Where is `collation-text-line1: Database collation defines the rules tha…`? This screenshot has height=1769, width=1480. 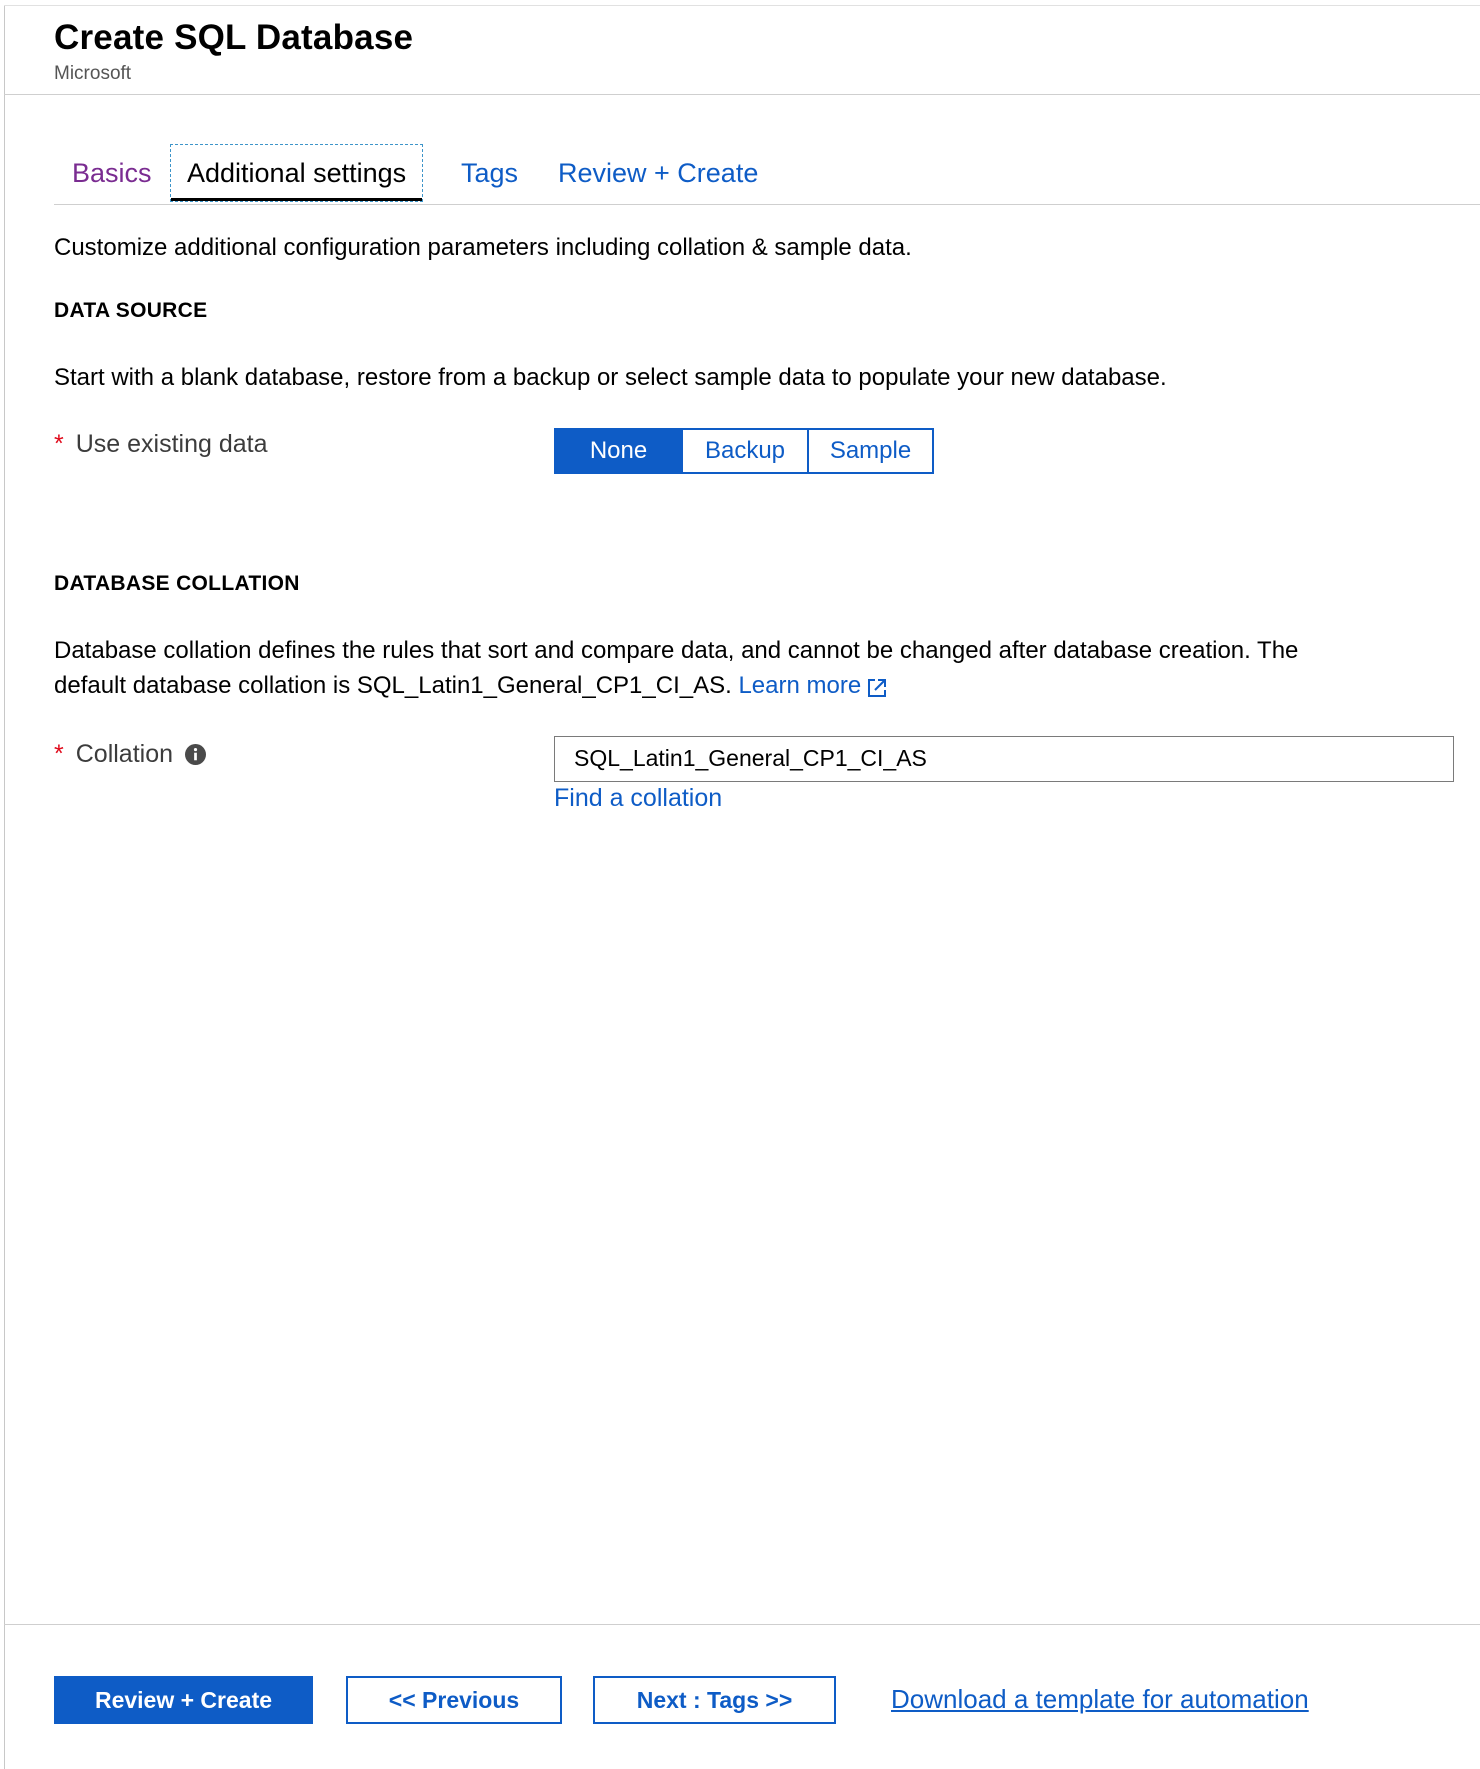
collation-text-line1: Database collation defines the rules tha… is located at coordinates (676, 650).